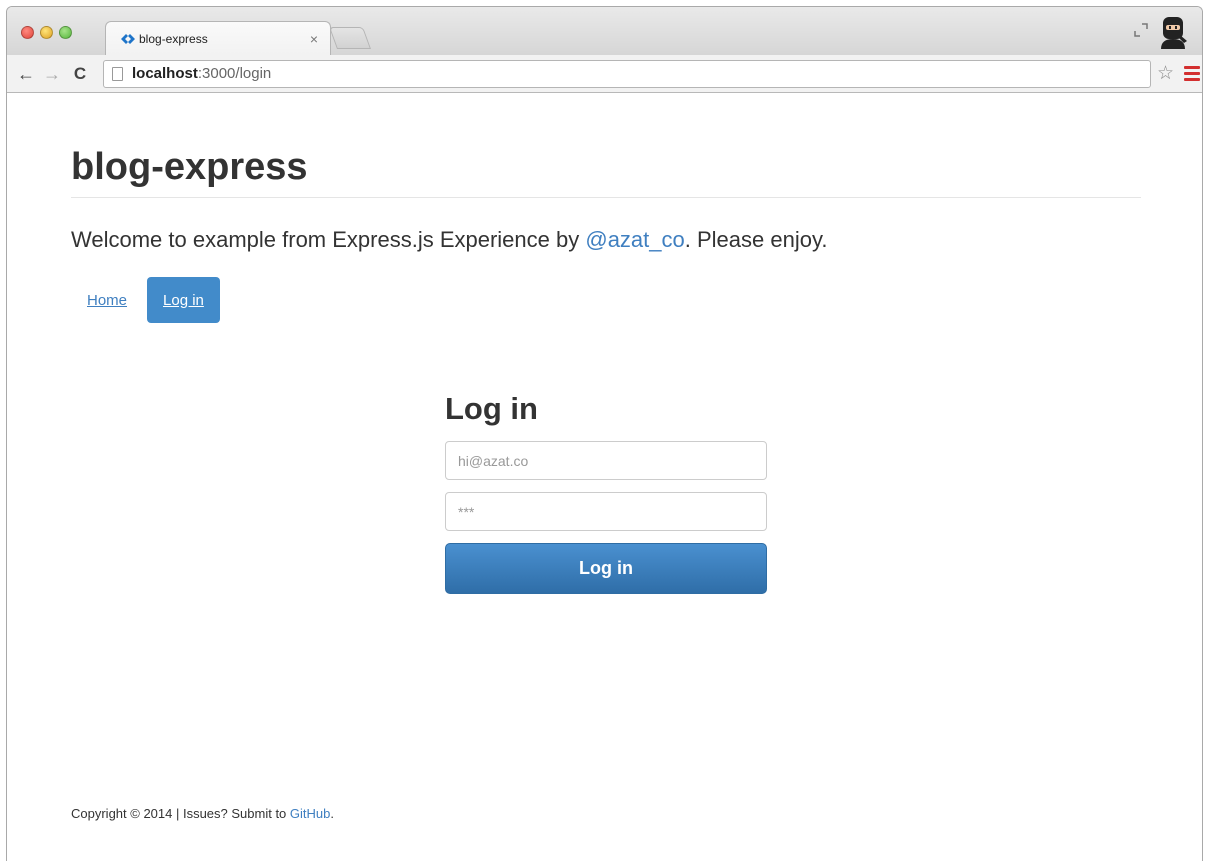  I want to click on back-arrow-icon: ←, so click(26, 74).